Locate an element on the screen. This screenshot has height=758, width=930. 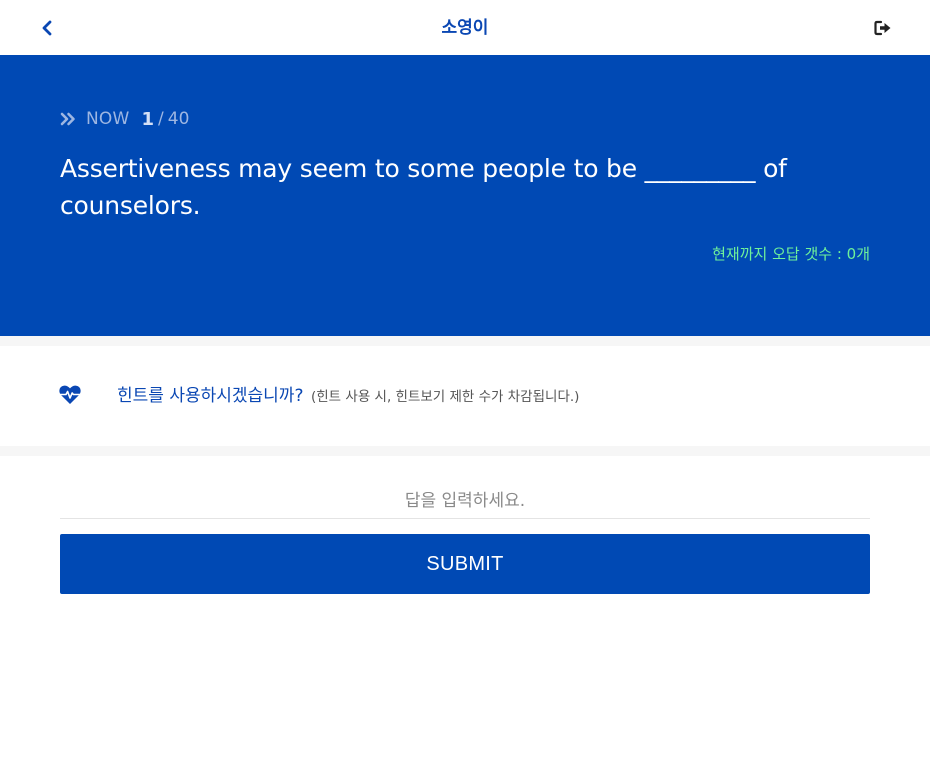
logout-button is located at coordinates (883, 28).